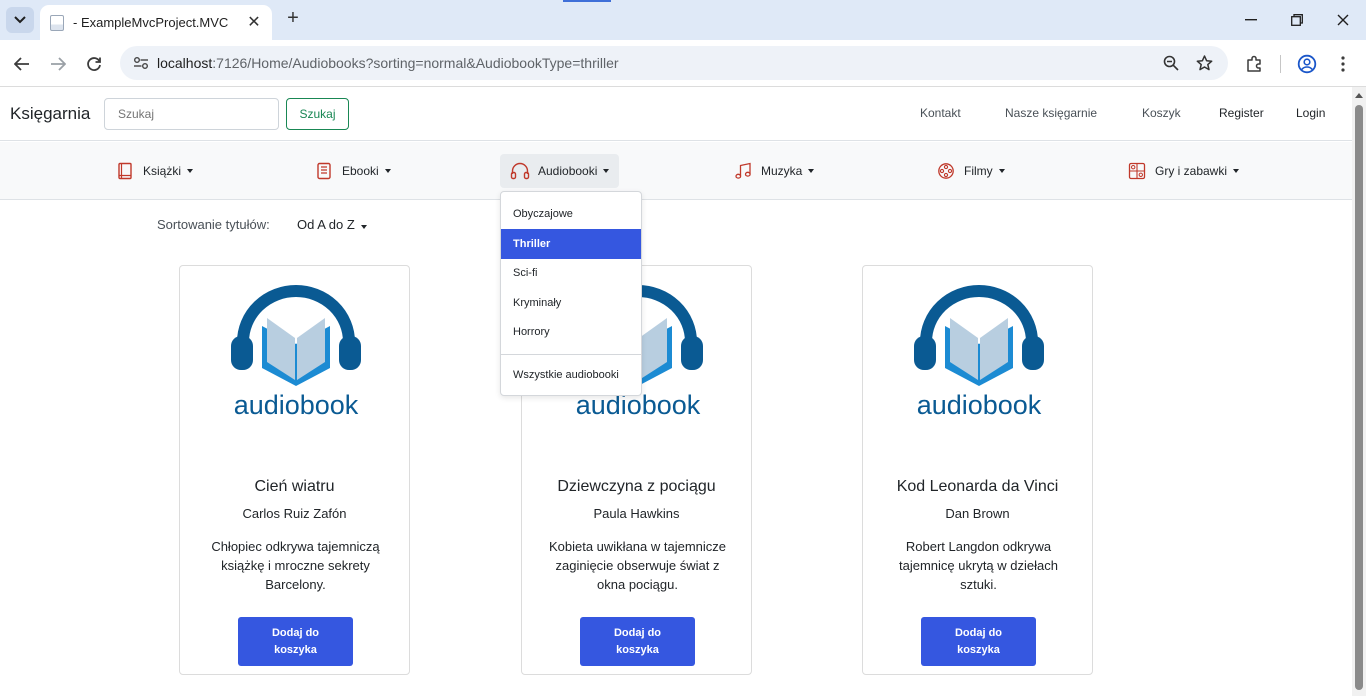  Describe the element at coordinates (1343, 20) in the screenshot. I see `close-window-icon` at that location.